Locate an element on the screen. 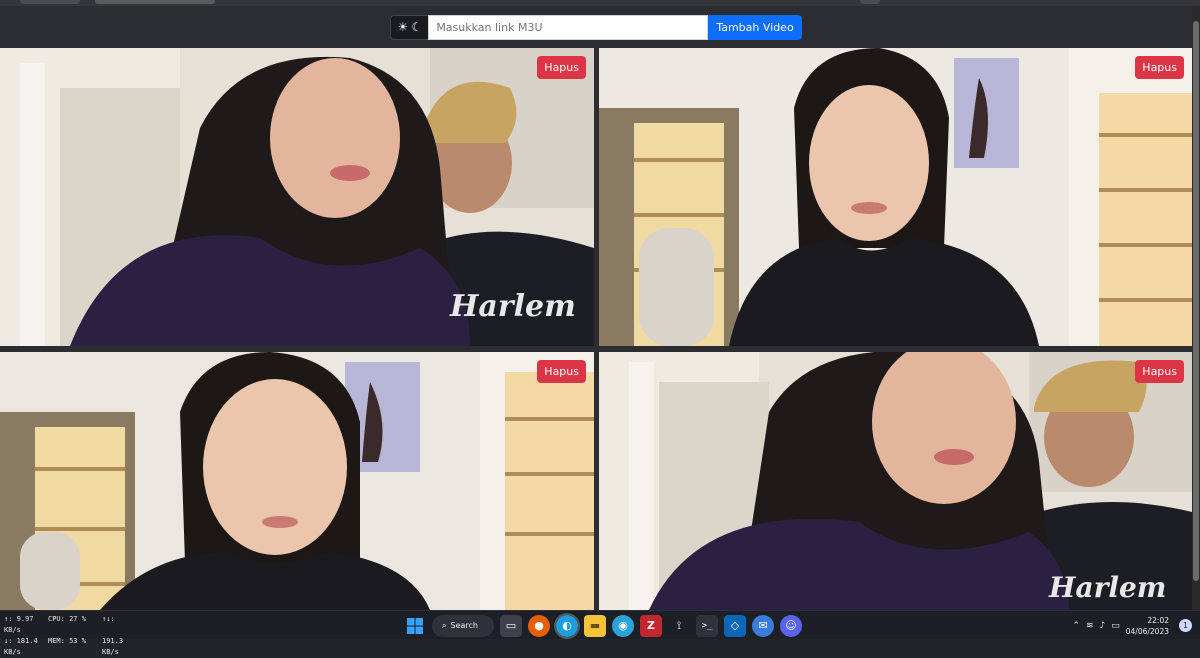 Image resolution: width=1200 pixels, height=658 pixels. discord-icon: ☺ is located at coordinates (791, 625).